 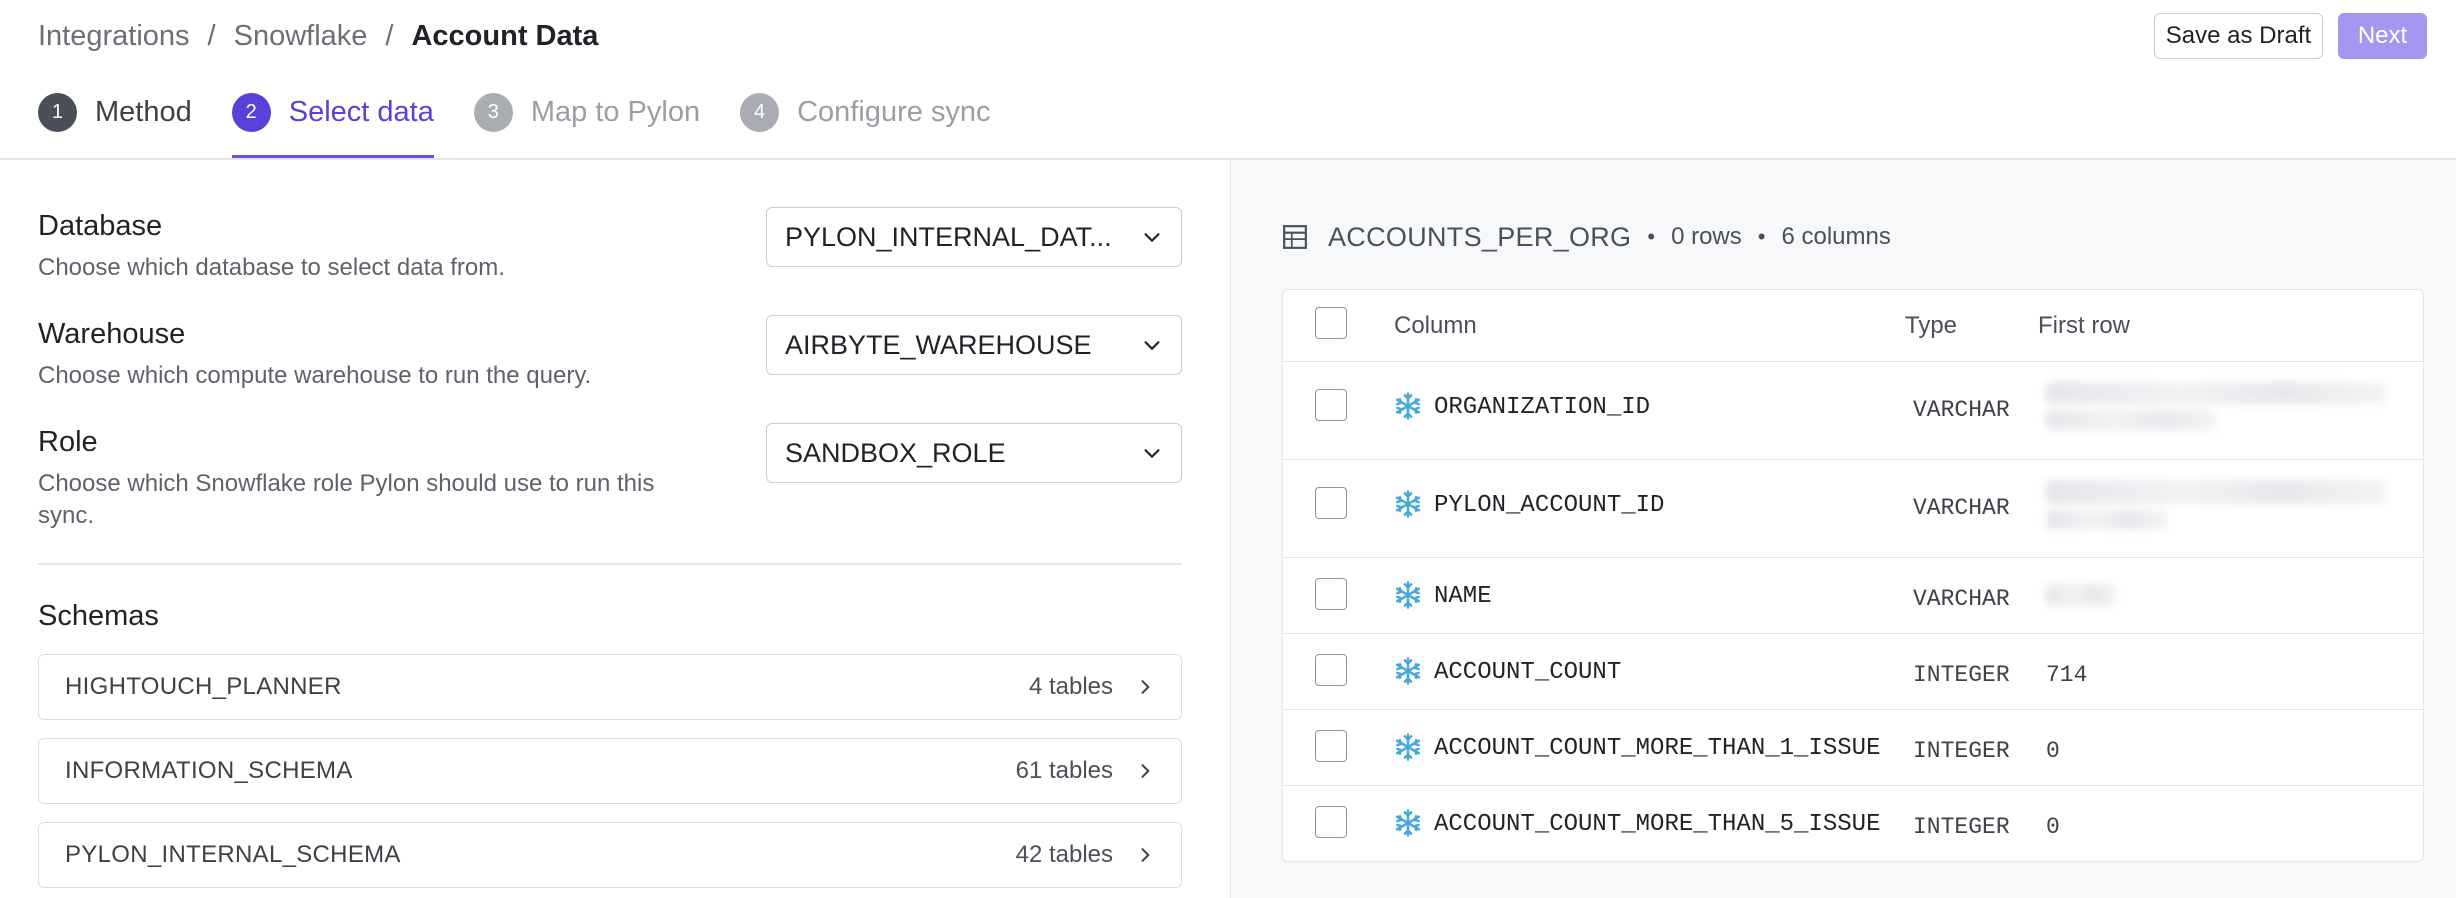 I want to click on step-select-data: 2 Select data, so click(x=332, y=123).